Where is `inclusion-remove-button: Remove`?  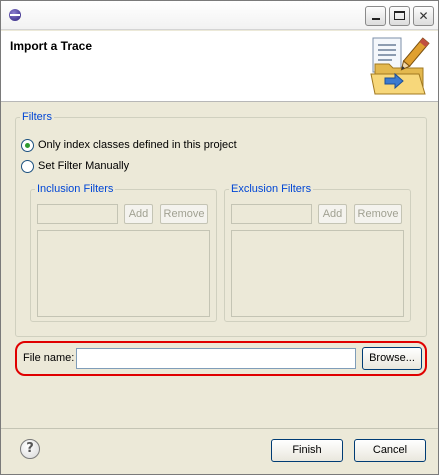
inclusion-remove-button: Remove is located at coordinates (184, 214).